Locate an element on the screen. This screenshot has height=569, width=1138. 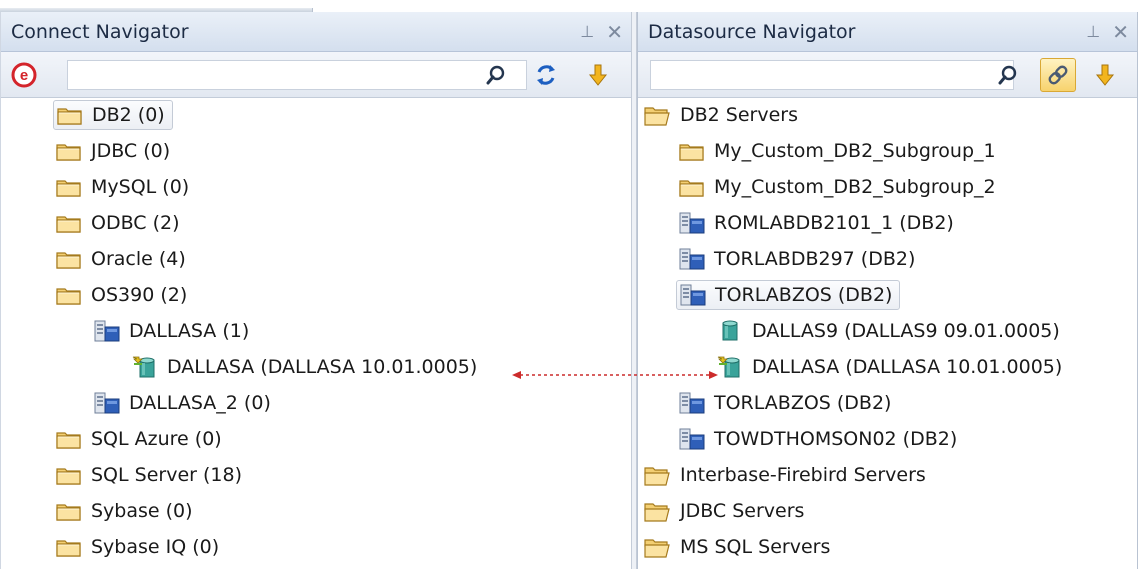
tree-node-label: DALLASA_2 (0) is located at coordinates (200, 403).